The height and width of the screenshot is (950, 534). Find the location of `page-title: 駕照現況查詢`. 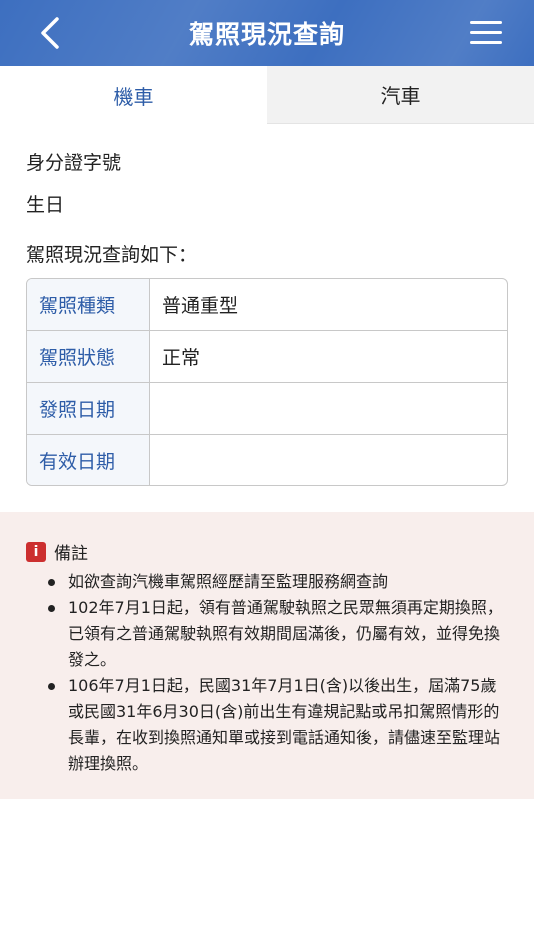

page-title: 駕照現況查詢 is located at coordinates (266, 34).